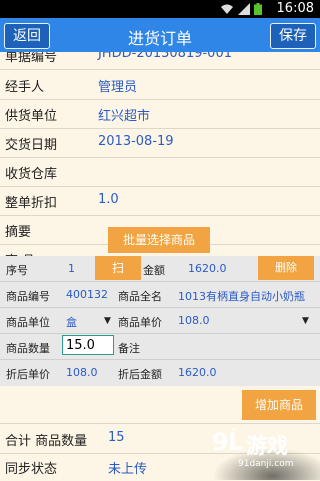 This screenshot has height=481, width=320. Describe the element at coordinates (28, 296) in the screenshot. I see `code-label: 商品编号` at that location.